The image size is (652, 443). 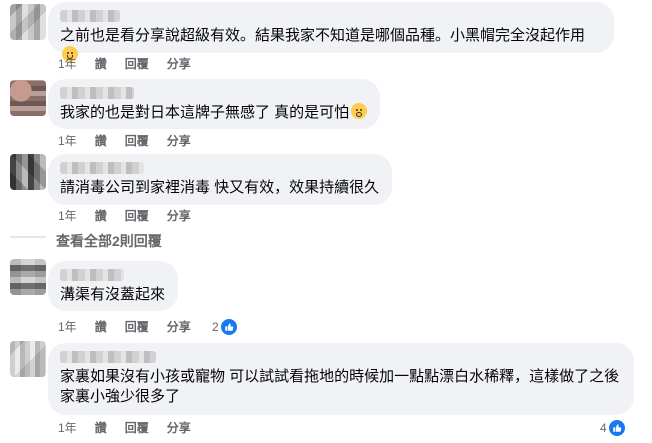 I want to click on comment-text: 溝渠有沒蓋起來, so click(x=113, y=294).